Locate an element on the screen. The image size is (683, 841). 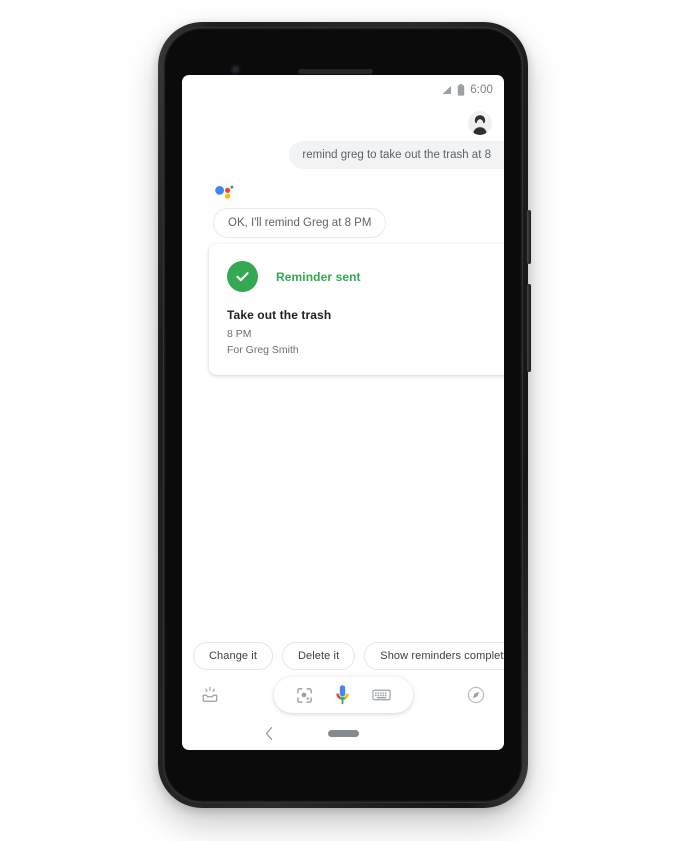
card-status-row: Reminder sent is located at coordinates (365, 276).